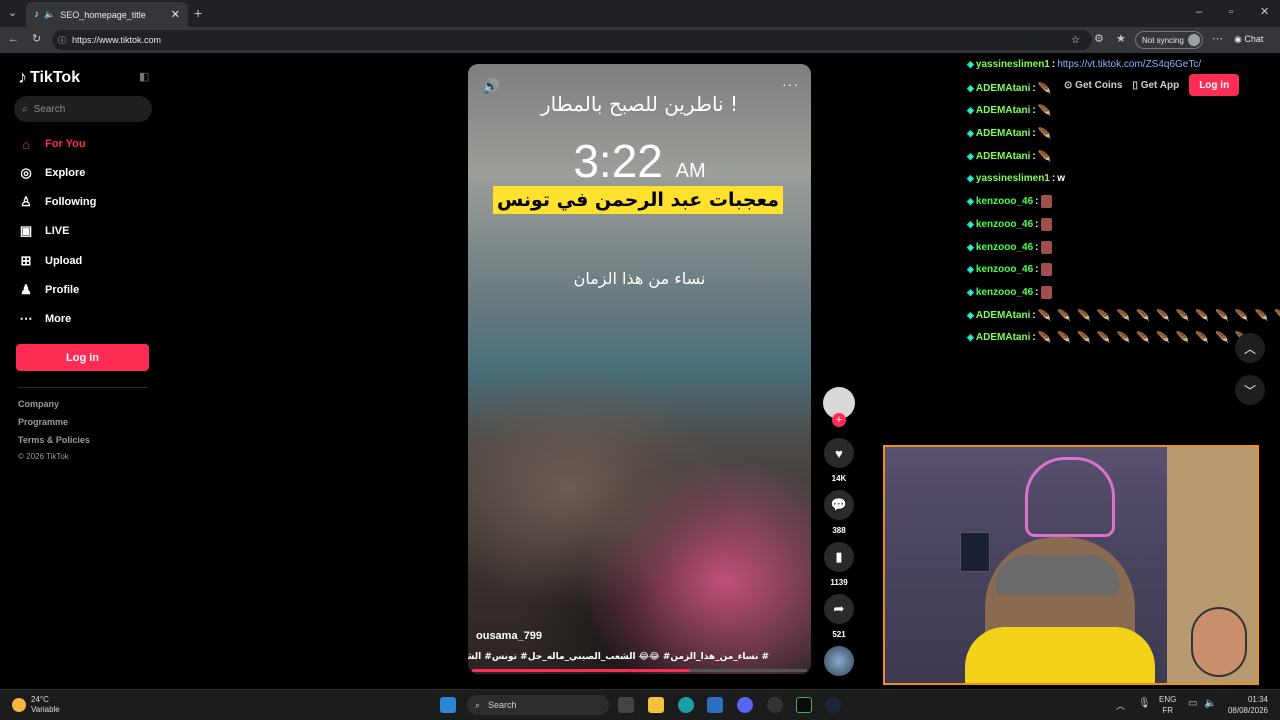 Image resolution: width=1280 pixels, height=720 pixels. I want to click on nav-following: ♙ Following, so click(57, 202).